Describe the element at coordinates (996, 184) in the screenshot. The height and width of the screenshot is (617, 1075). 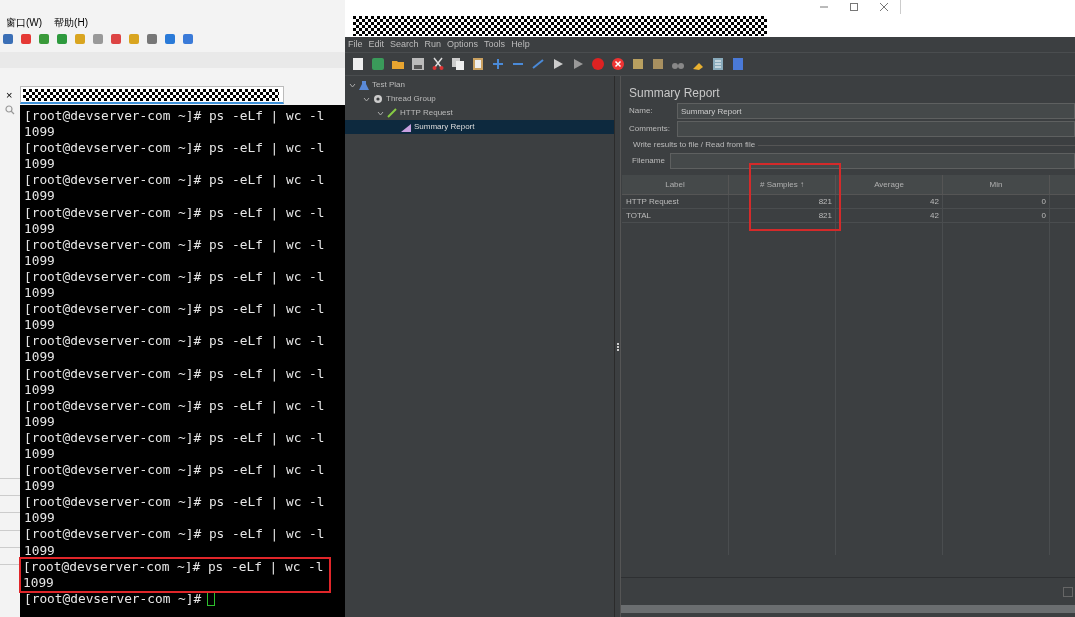
I see `column-header: Min` at that location.